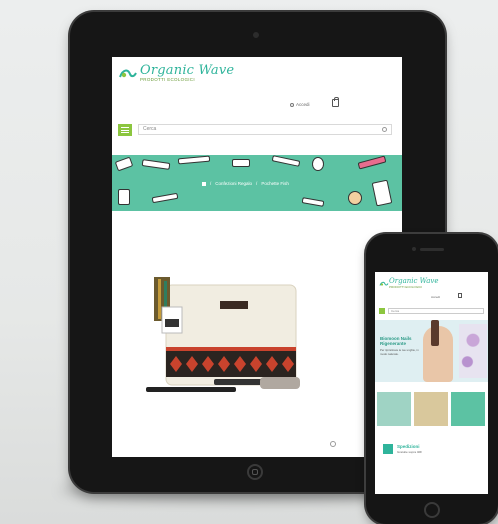 This screenshot has width=498, height=524. I want to click on breadcrumb-sep-2: /, so click(257, 183).